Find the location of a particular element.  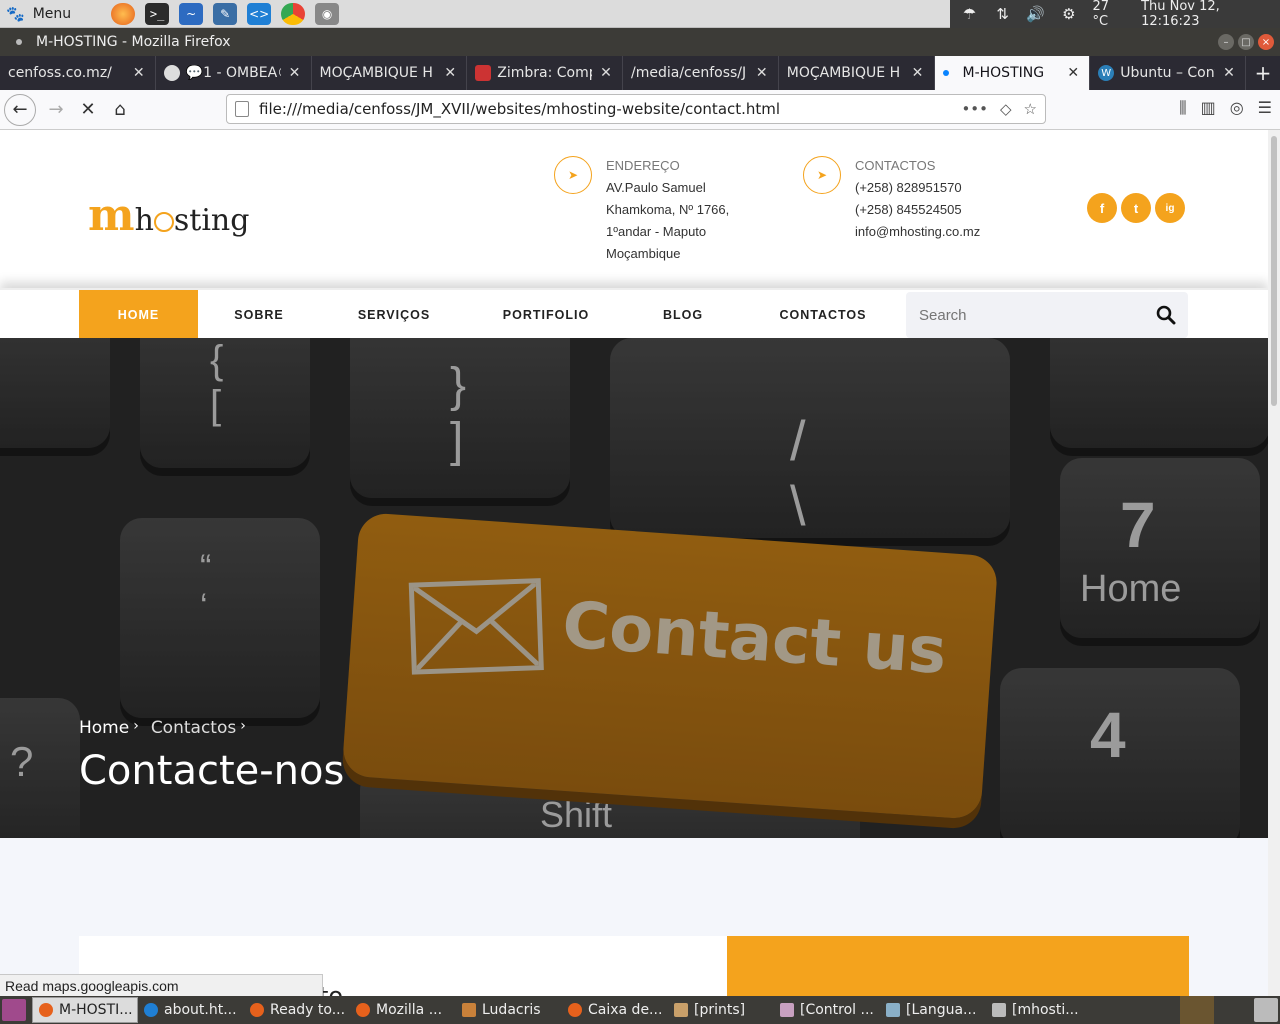

social-links: f t ig is located at coordinates (1136, 208).